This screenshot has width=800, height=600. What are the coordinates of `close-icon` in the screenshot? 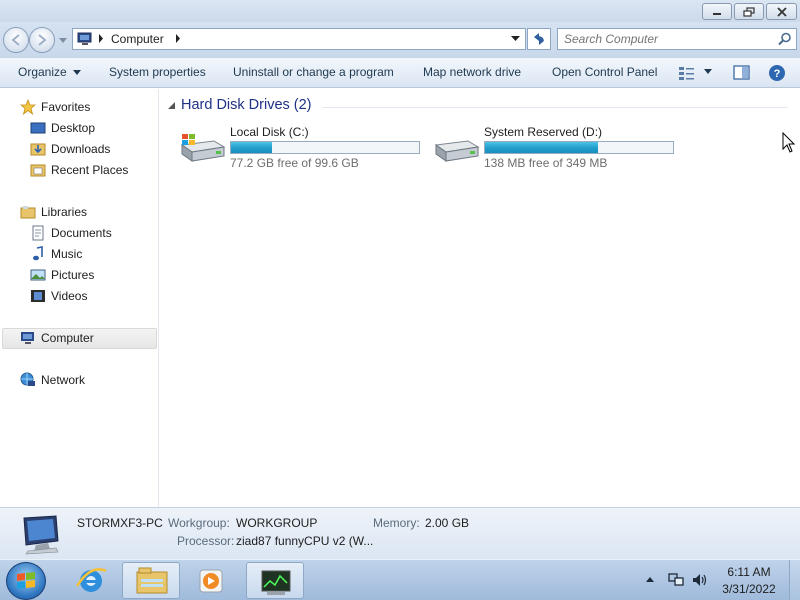 It's located at (781, 12).